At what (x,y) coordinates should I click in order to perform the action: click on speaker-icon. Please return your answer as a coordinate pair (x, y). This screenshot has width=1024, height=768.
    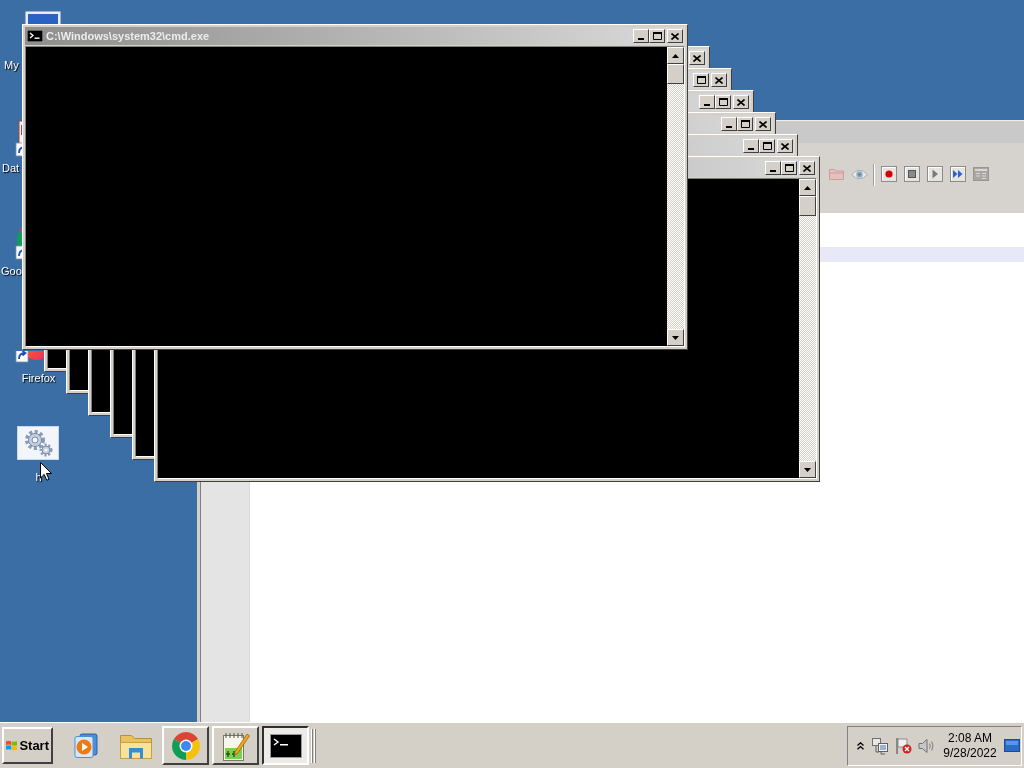
    Looking at the image, I should click on (927, 745).